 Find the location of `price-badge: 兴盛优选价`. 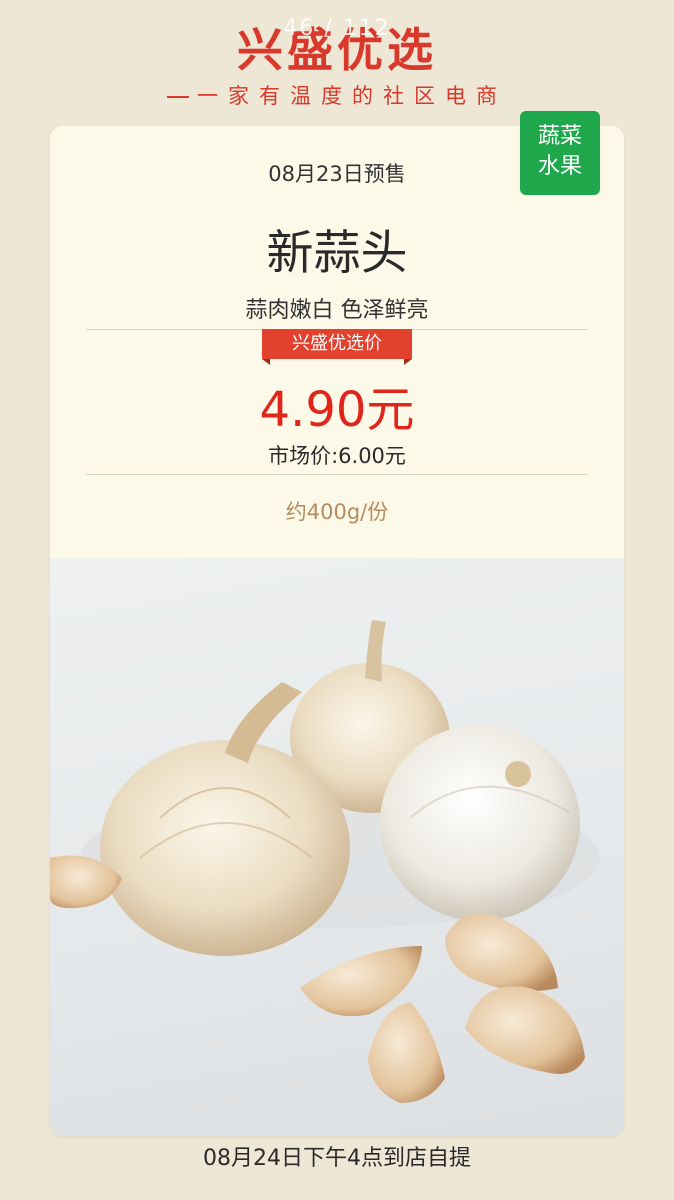

price-badge: 兴盛优选价 is located at coordinates (337, 344).